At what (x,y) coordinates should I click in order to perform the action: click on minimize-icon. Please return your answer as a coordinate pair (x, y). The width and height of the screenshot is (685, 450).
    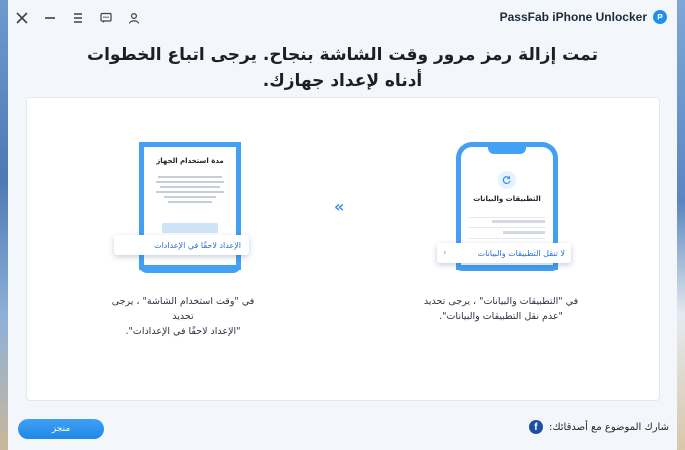
    Looking at the image, I should click on (50, 18).